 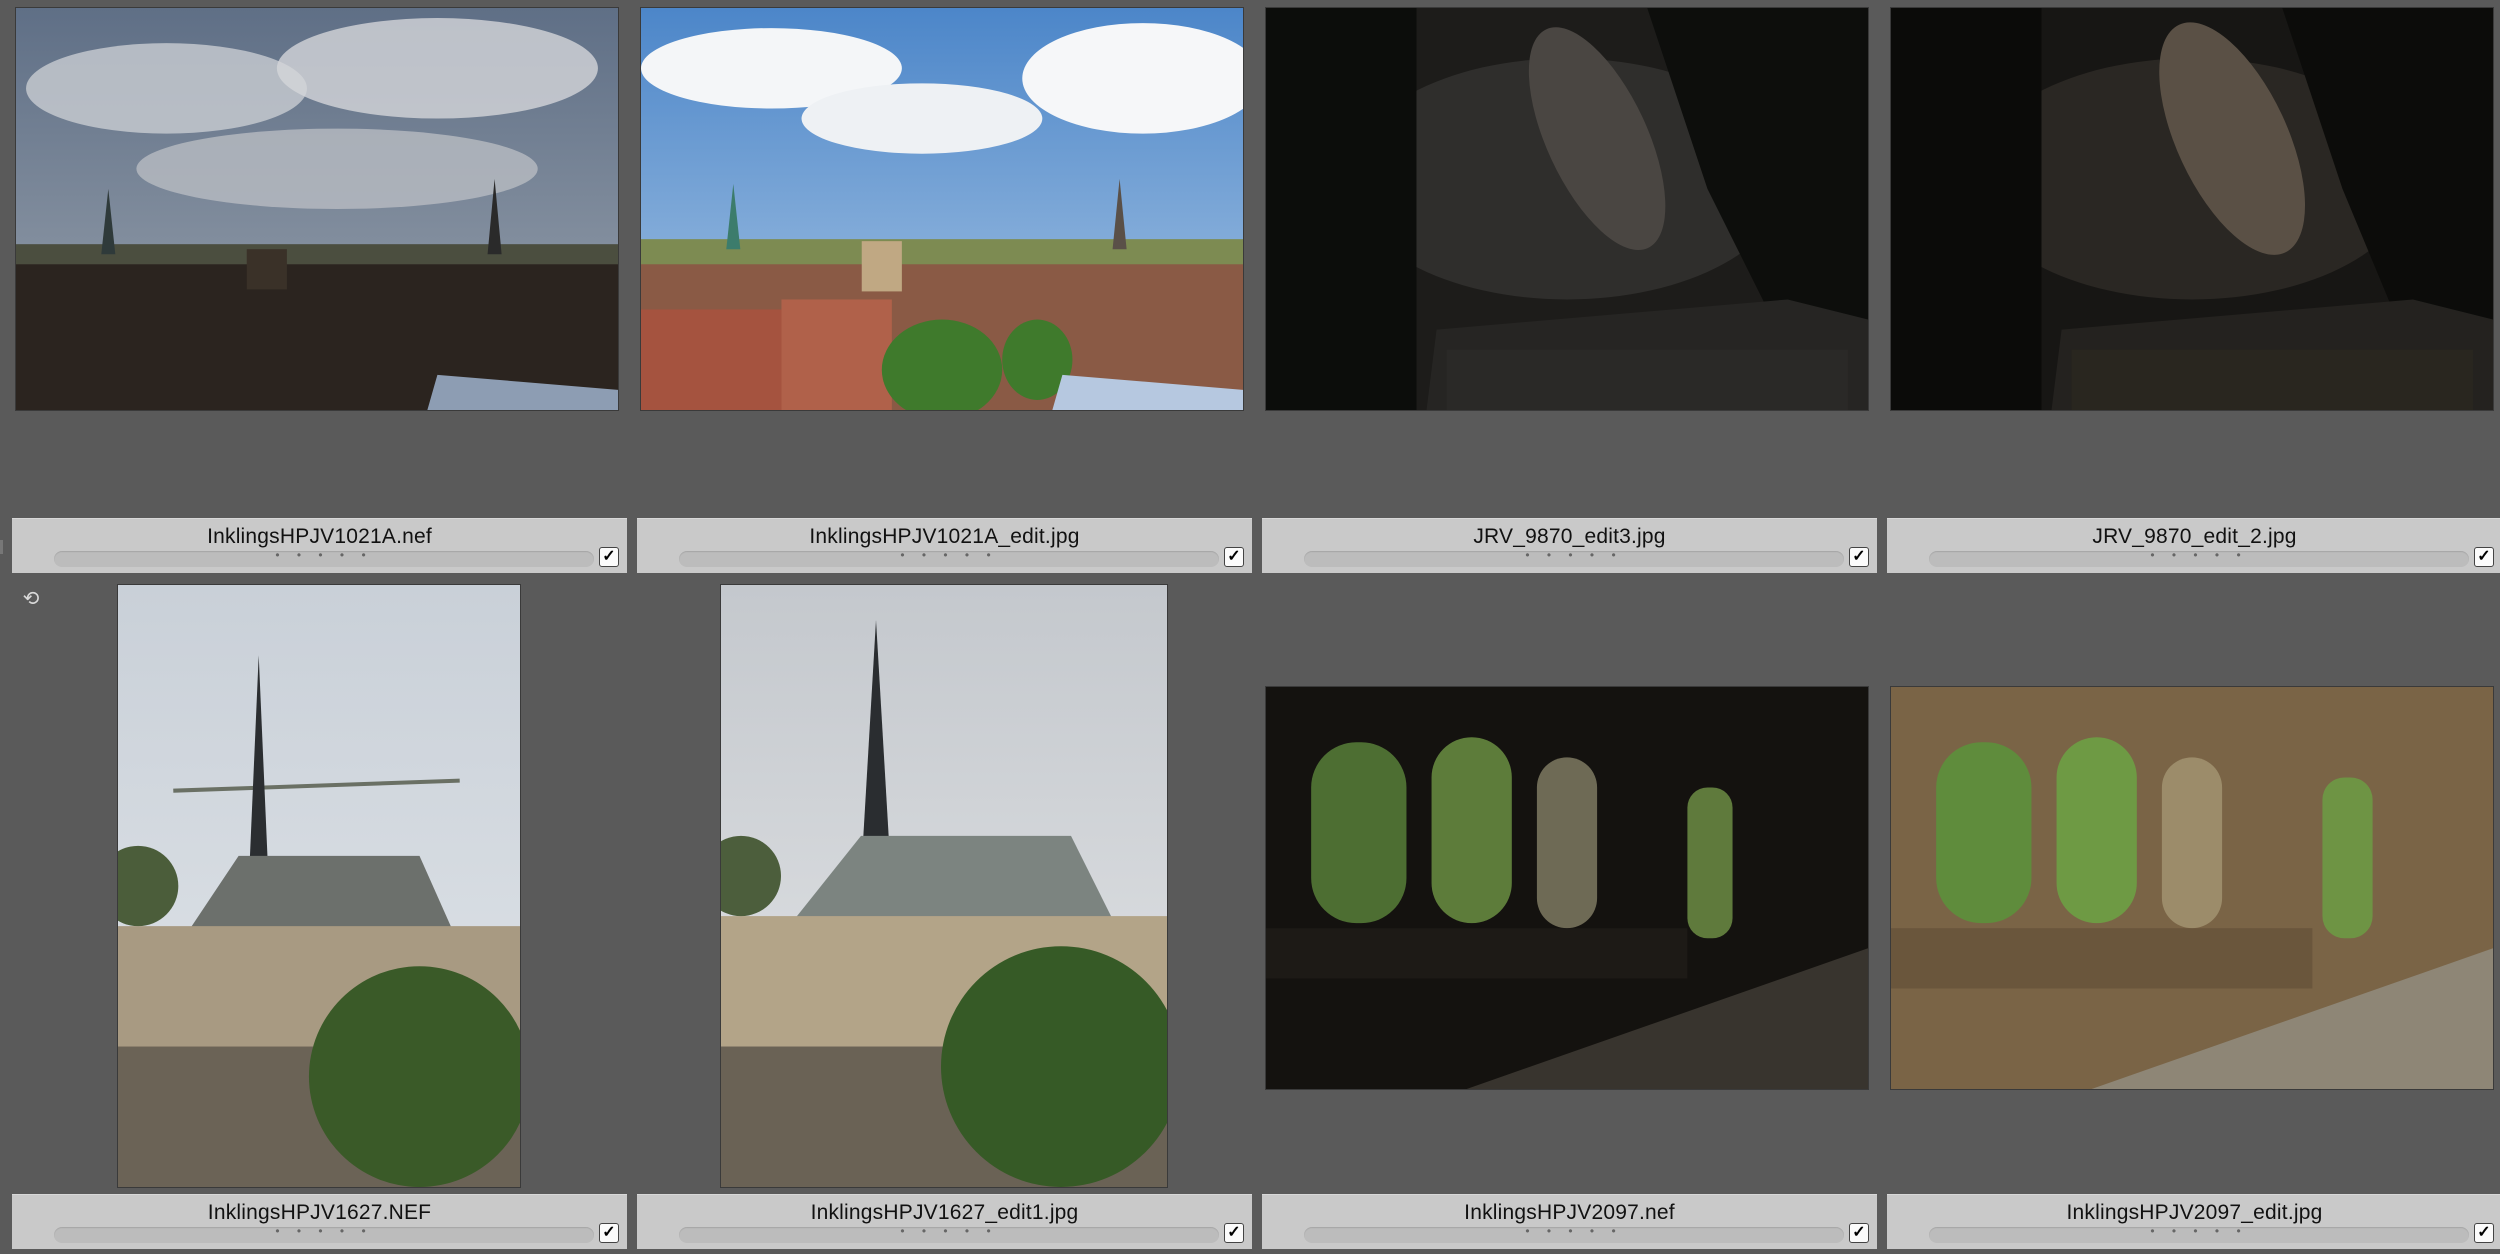 What do you see at coordinates (2192, 209) in the screenshot?
I see `thumbnail-image-milky-way-edit` at bounding box center [2192, 209].